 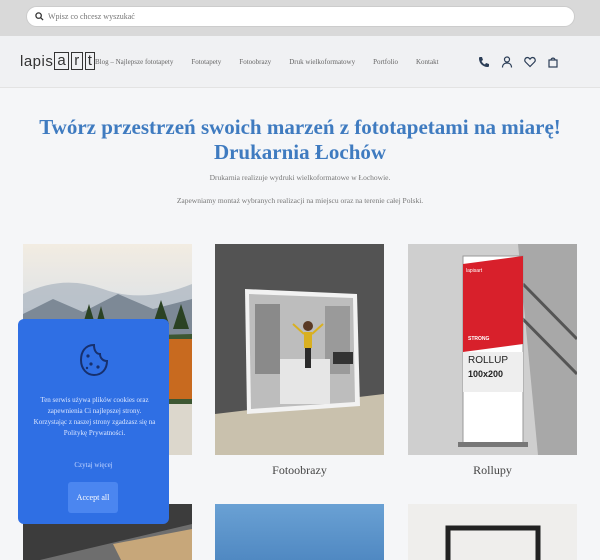 What do you see at coordinates (62, 61) in the screenshot?
I see `logo-part: a` at bounding box center [62, 61].